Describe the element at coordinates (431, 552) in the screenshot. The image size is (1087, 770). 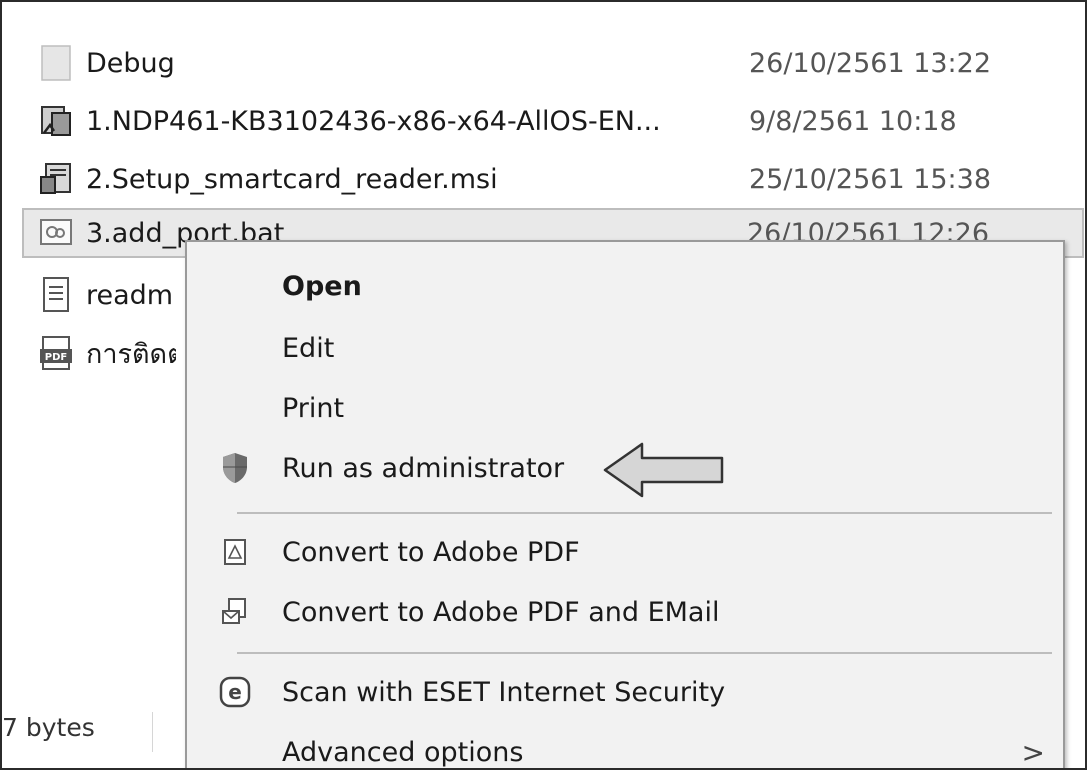
I see `menu-item-label: Convert to Adobe PDF` at that location.